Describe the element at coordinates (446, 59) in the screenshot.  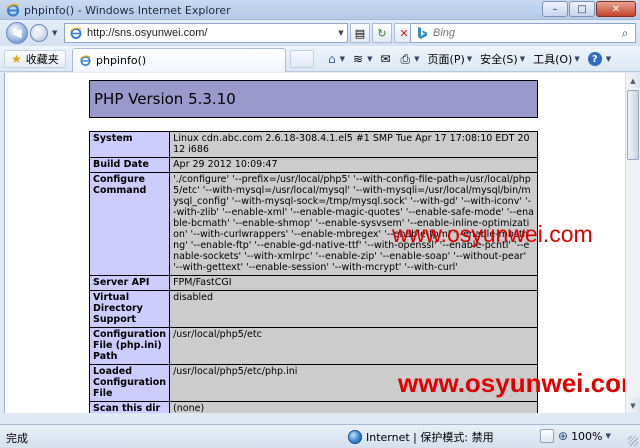
I see `page-menu-label: 页面(P)` at that location.